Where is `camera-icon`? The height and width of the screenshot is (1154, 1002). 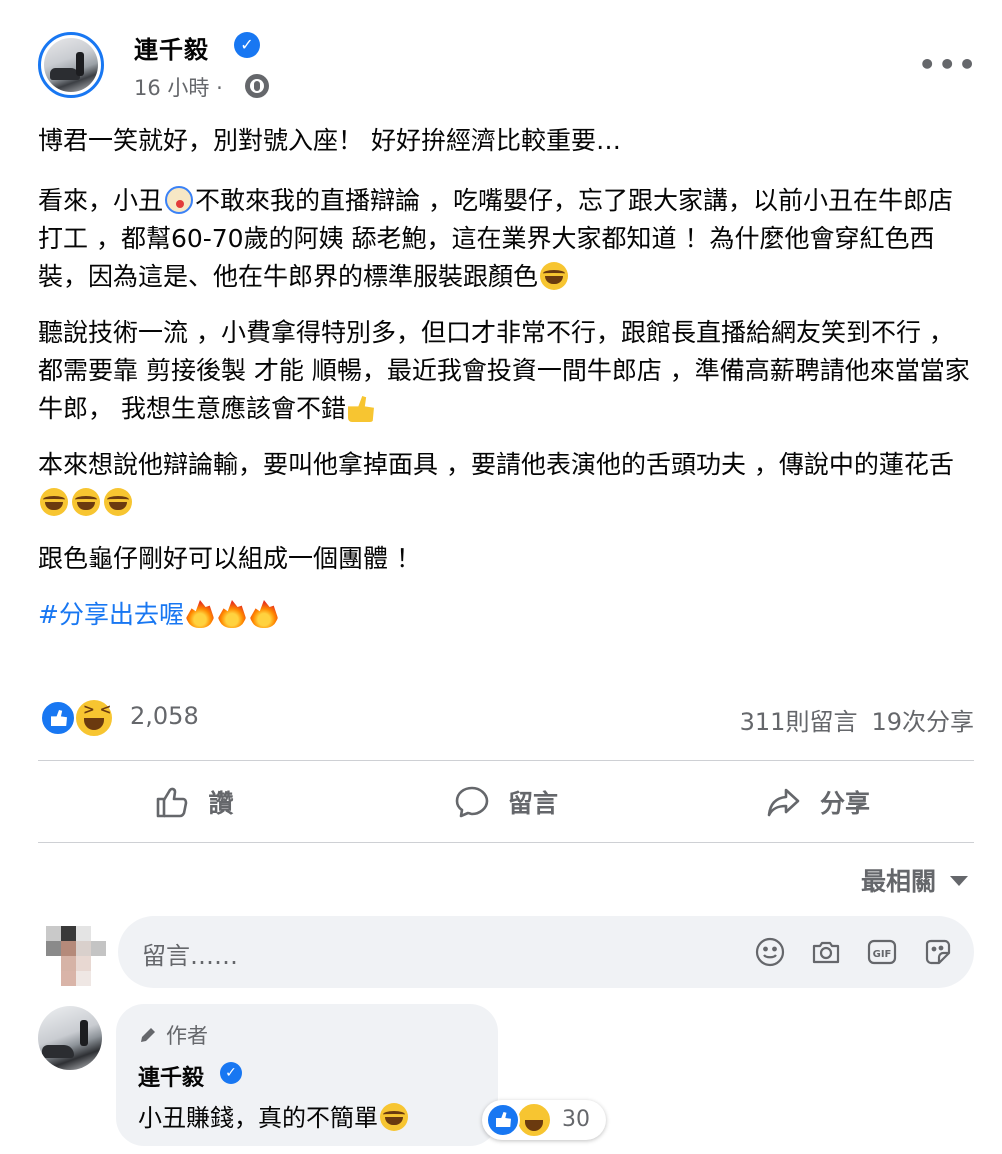
camera-icon is located at coordinates (826, 952).